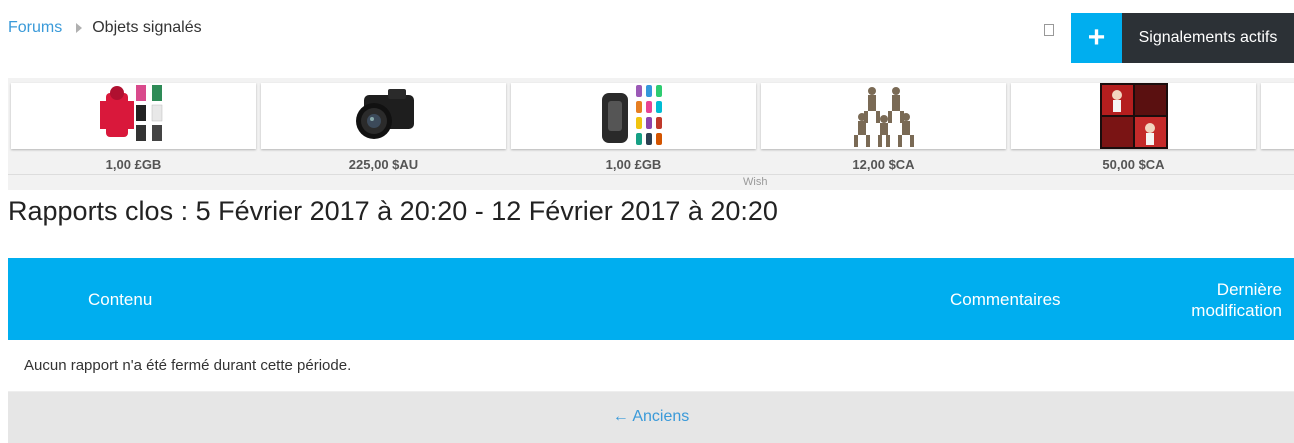  Describe the element at coordinates (35, 28) in the screenshot. I see `breadcrumb-forums-link: Forums` at that location.